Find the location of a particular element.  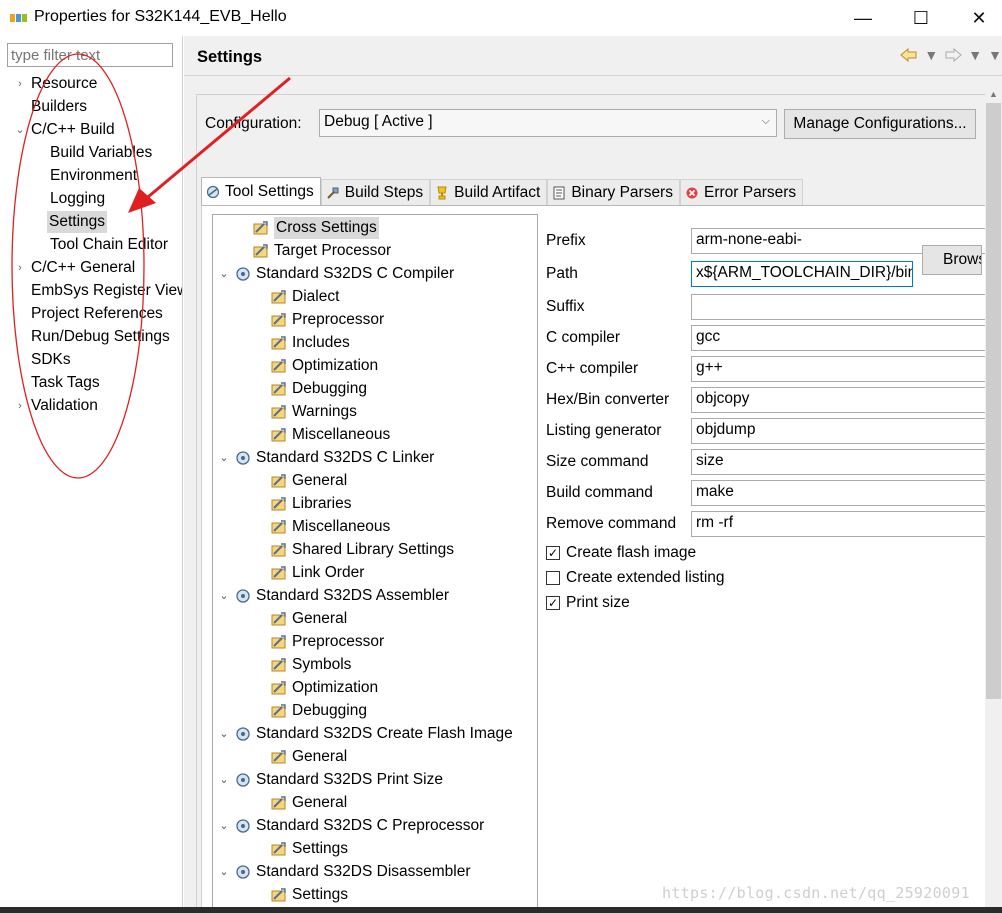

tree-item: Warnings is located at coordinates (305, 412).